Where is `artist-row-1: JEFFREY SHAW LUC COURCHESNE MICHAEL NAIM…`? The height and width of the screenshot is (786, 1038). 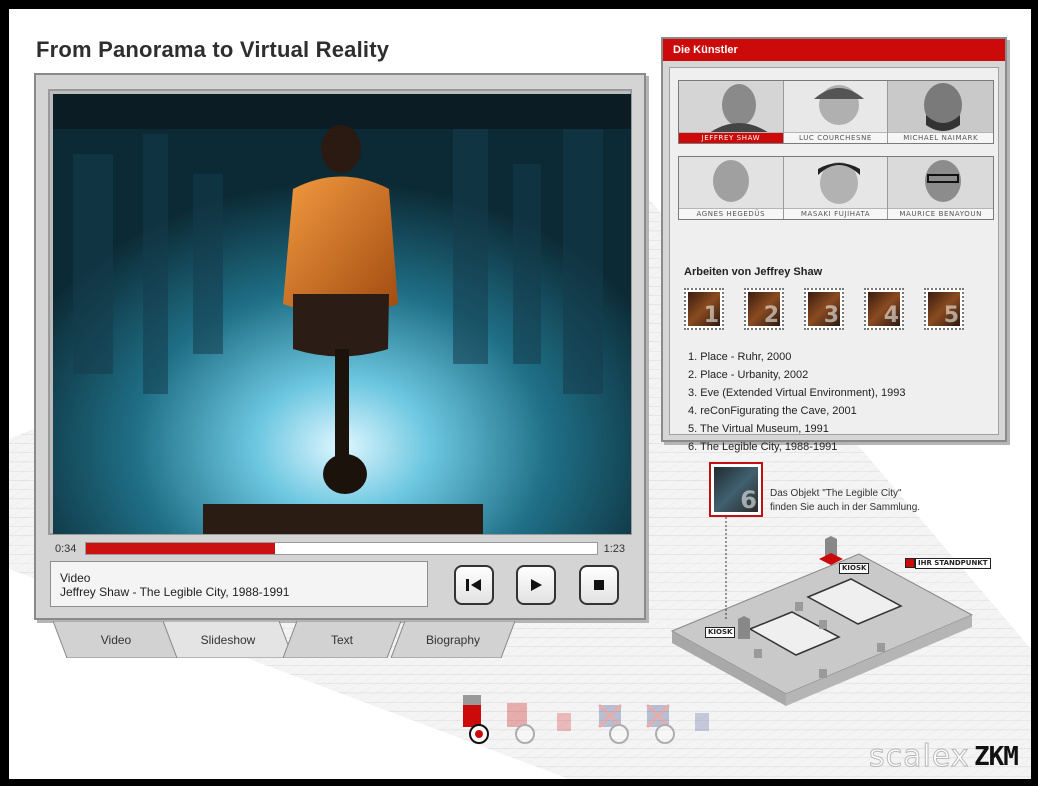 artist-row-1: JEFFREY SHAW LUC COURCHESNE MICHAEL NAIM… is located at coordinates (836, 112).